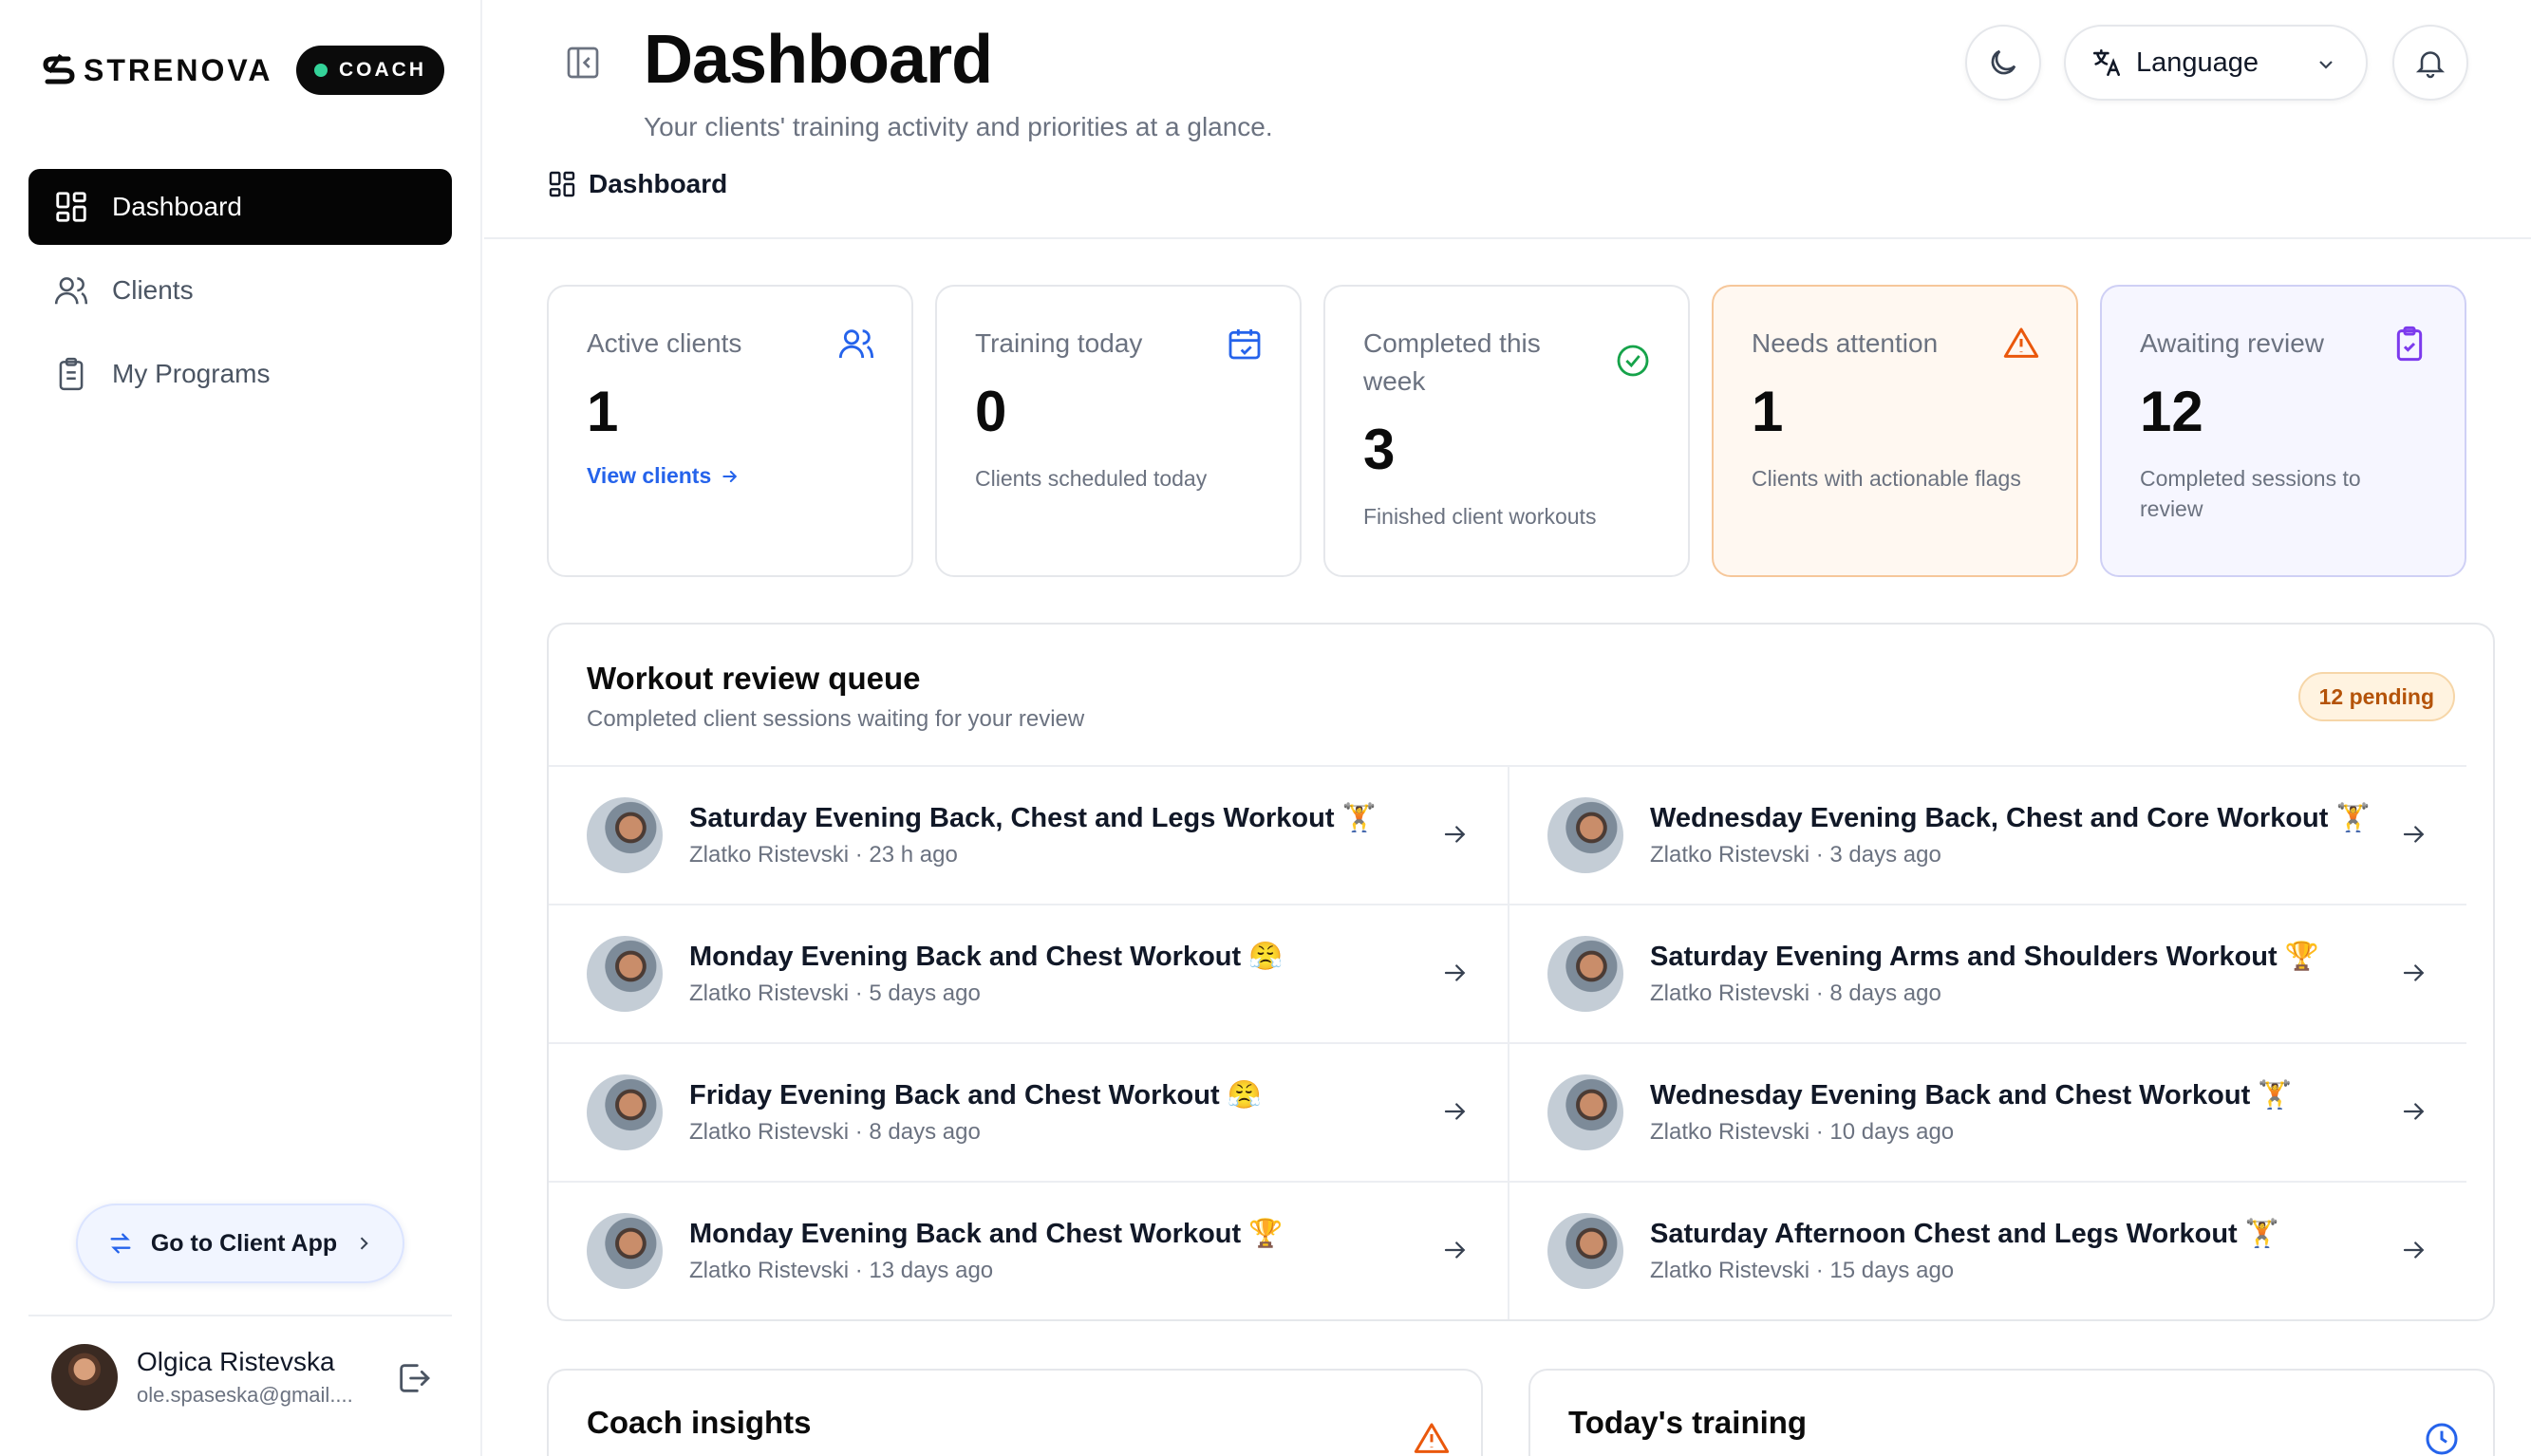  What do you see at coordinates (986, 957) in the screenshot?
I see `queue-item-title: Monday Evening Back and Chest Workout 😤` at bounding box center [986, 957].